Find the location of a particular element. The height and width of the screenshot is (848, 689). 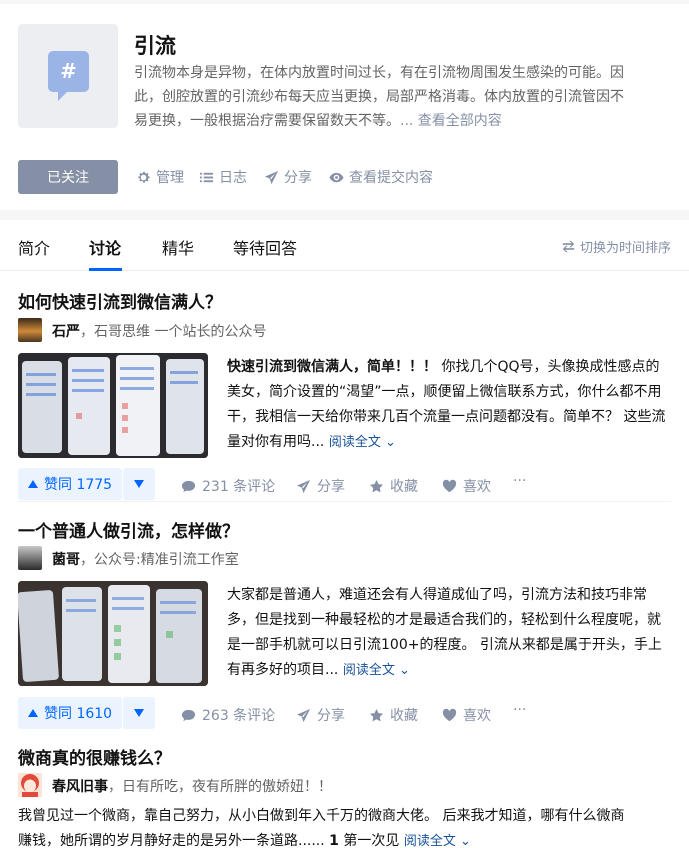

author-line: 石严，石哥思维 一个站长的公众号 is located at coordinates (159, 331).